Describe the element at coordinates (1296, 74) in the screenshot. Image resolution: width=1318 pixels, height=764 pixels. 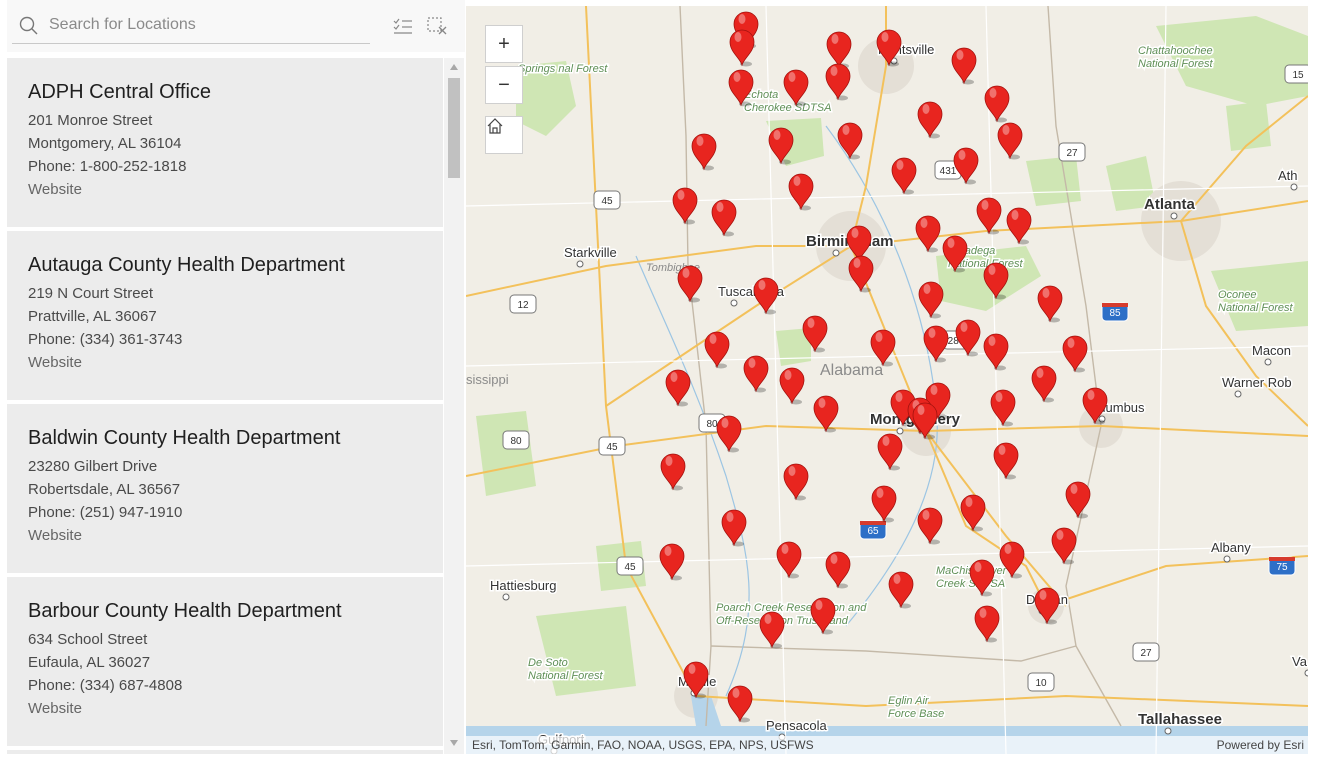
I see `highway-shield: 15` at that location.